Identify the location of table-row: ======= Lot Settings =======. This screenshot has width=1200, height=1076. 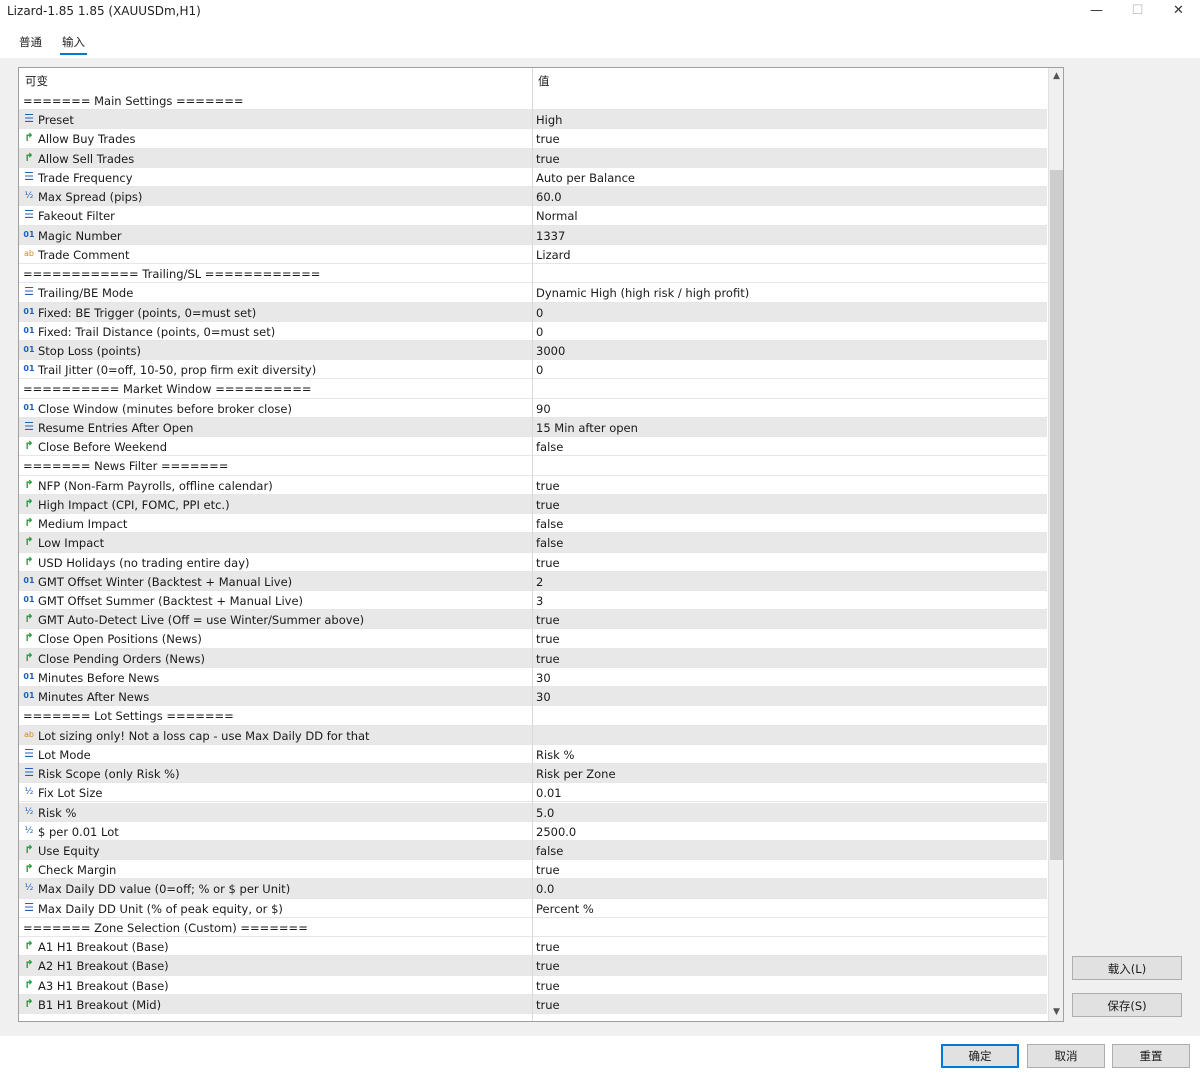
(533, 716).